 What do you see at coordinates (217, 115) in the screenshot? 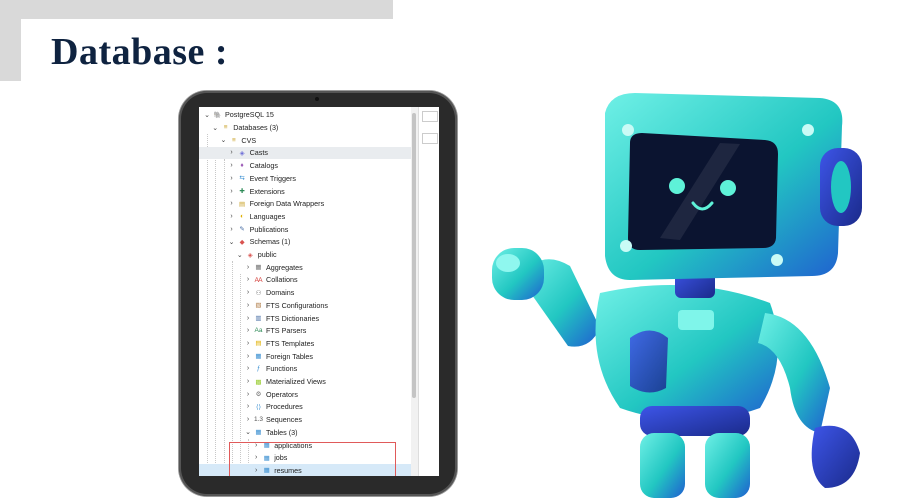
I see `elephant-icon: 🐘` at bounding box center [217, 115].